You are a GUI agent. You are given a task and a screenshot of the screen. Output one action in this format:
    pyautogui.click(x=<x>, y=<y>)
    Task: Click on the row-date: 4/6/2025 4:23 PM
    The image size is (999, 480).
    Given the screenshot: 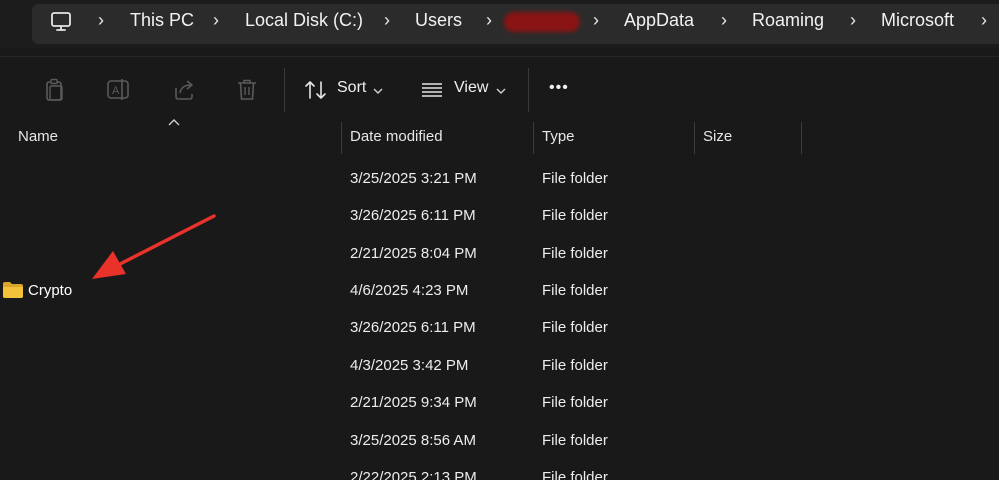 What is the action you would take?
    pyautogui.click(x=409, y=290)
    